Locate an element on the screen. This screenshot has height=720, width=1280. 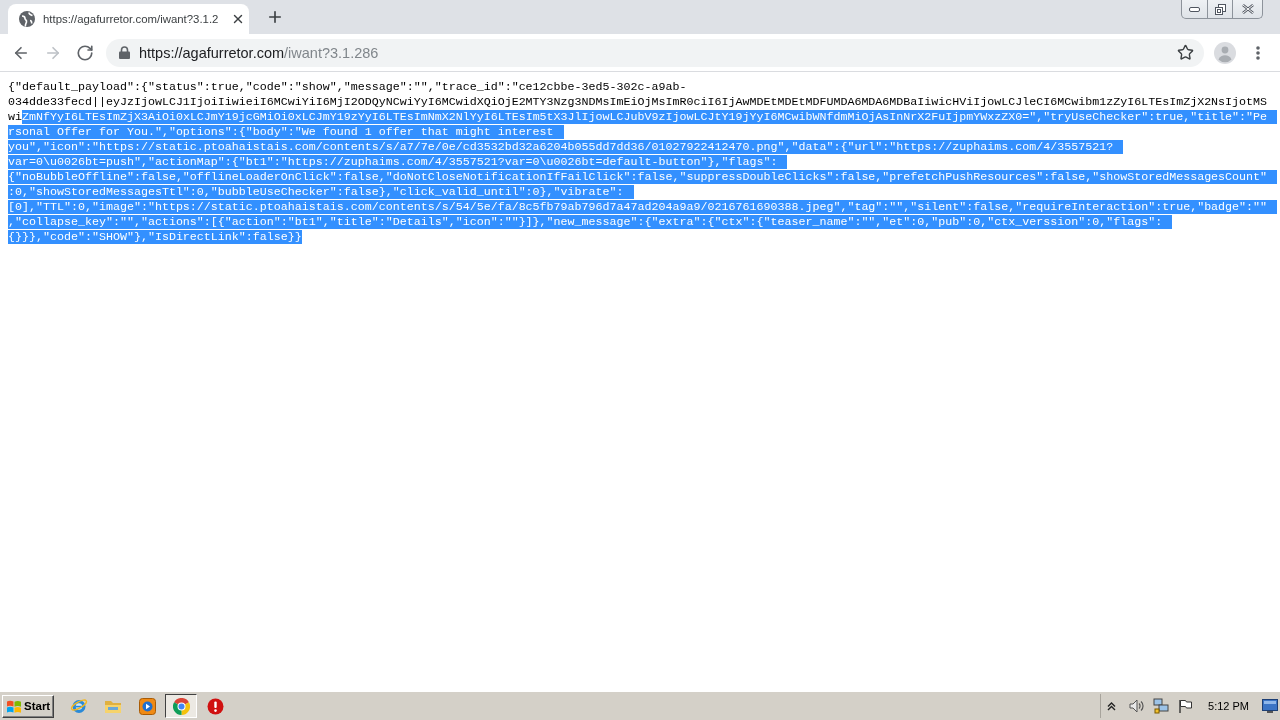
star-icon is located at coordinates (1185, 52).